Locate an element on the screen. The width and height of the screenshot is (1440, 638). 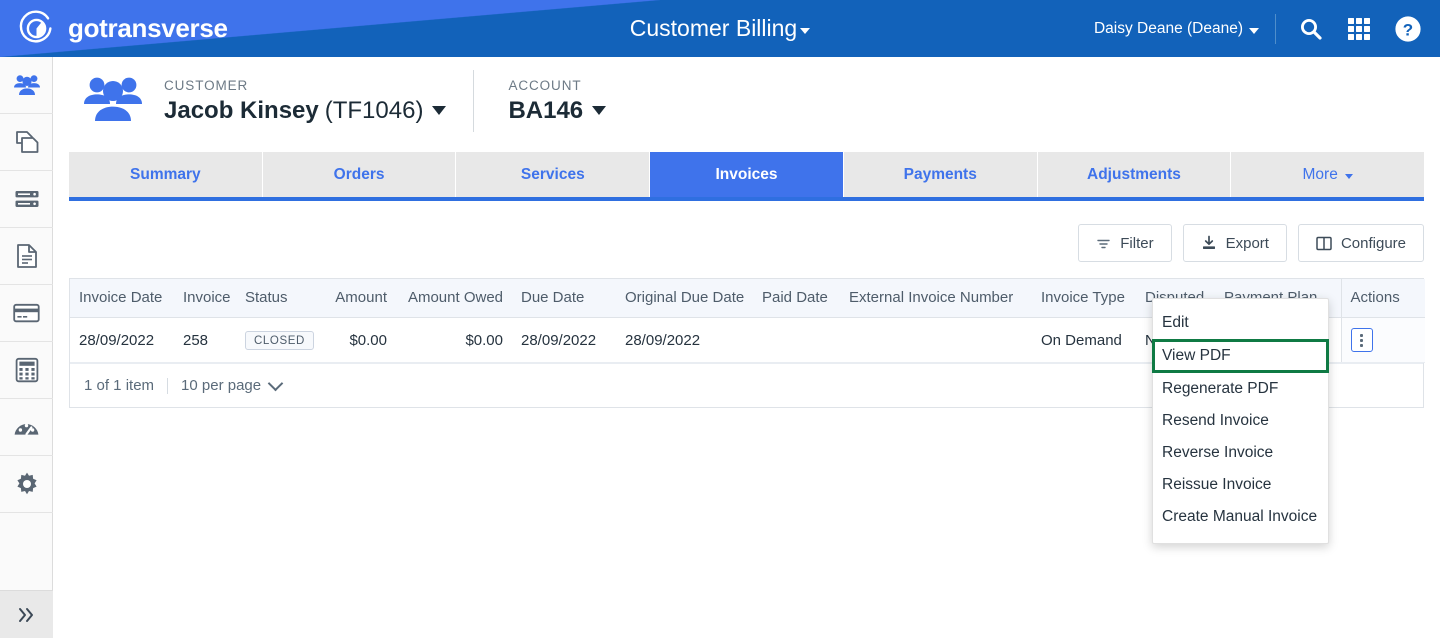
cell-original-due-date: 28/09/2022 is located at coordinates (684, 340).